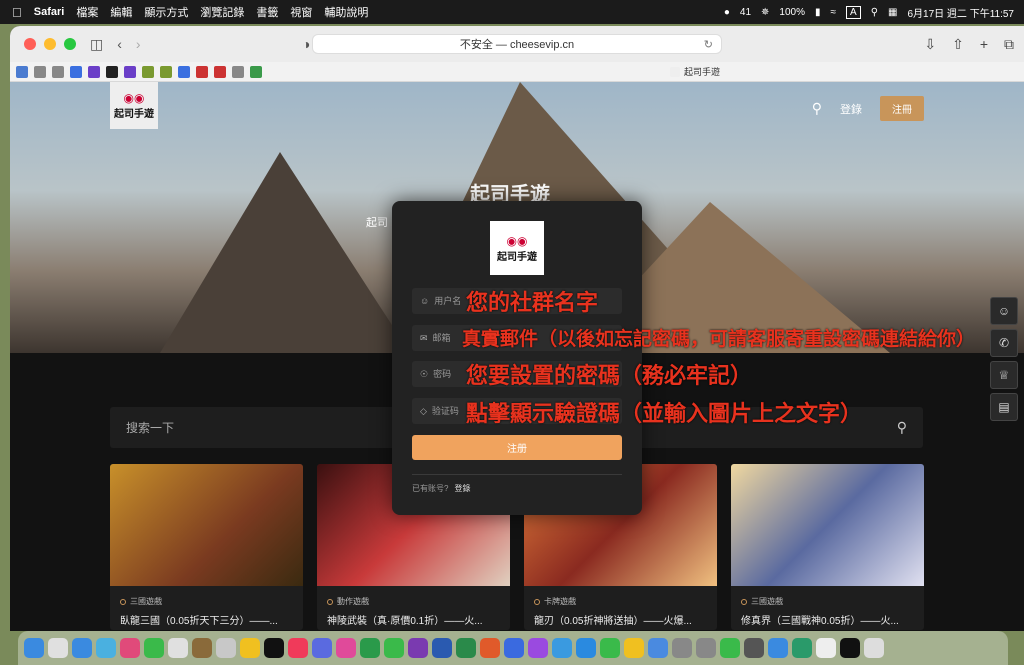 The image size is (1024, 665). What do you see at coordinates (134, 114) in the screenshot?
I see `site-logo-text: 起司手遊` at bounding box center [134, 114].